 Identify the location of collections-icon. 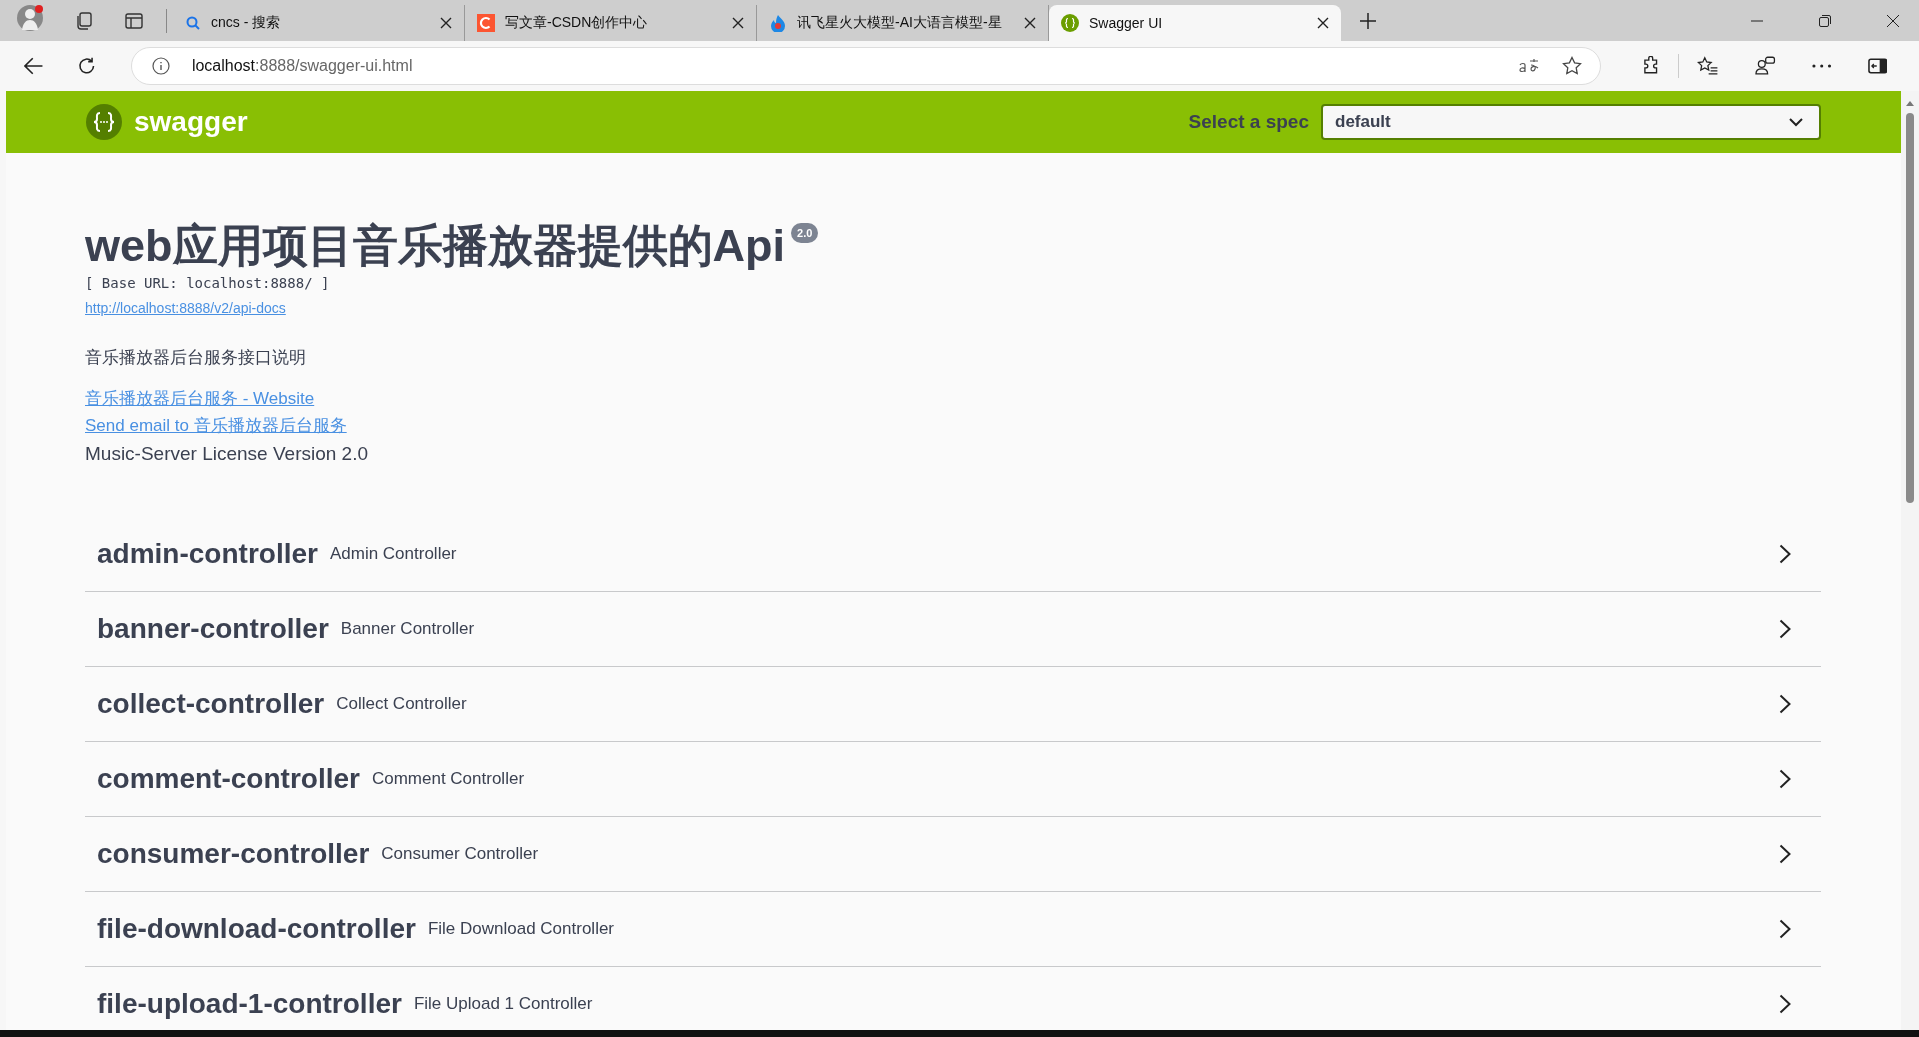
(84, 20).